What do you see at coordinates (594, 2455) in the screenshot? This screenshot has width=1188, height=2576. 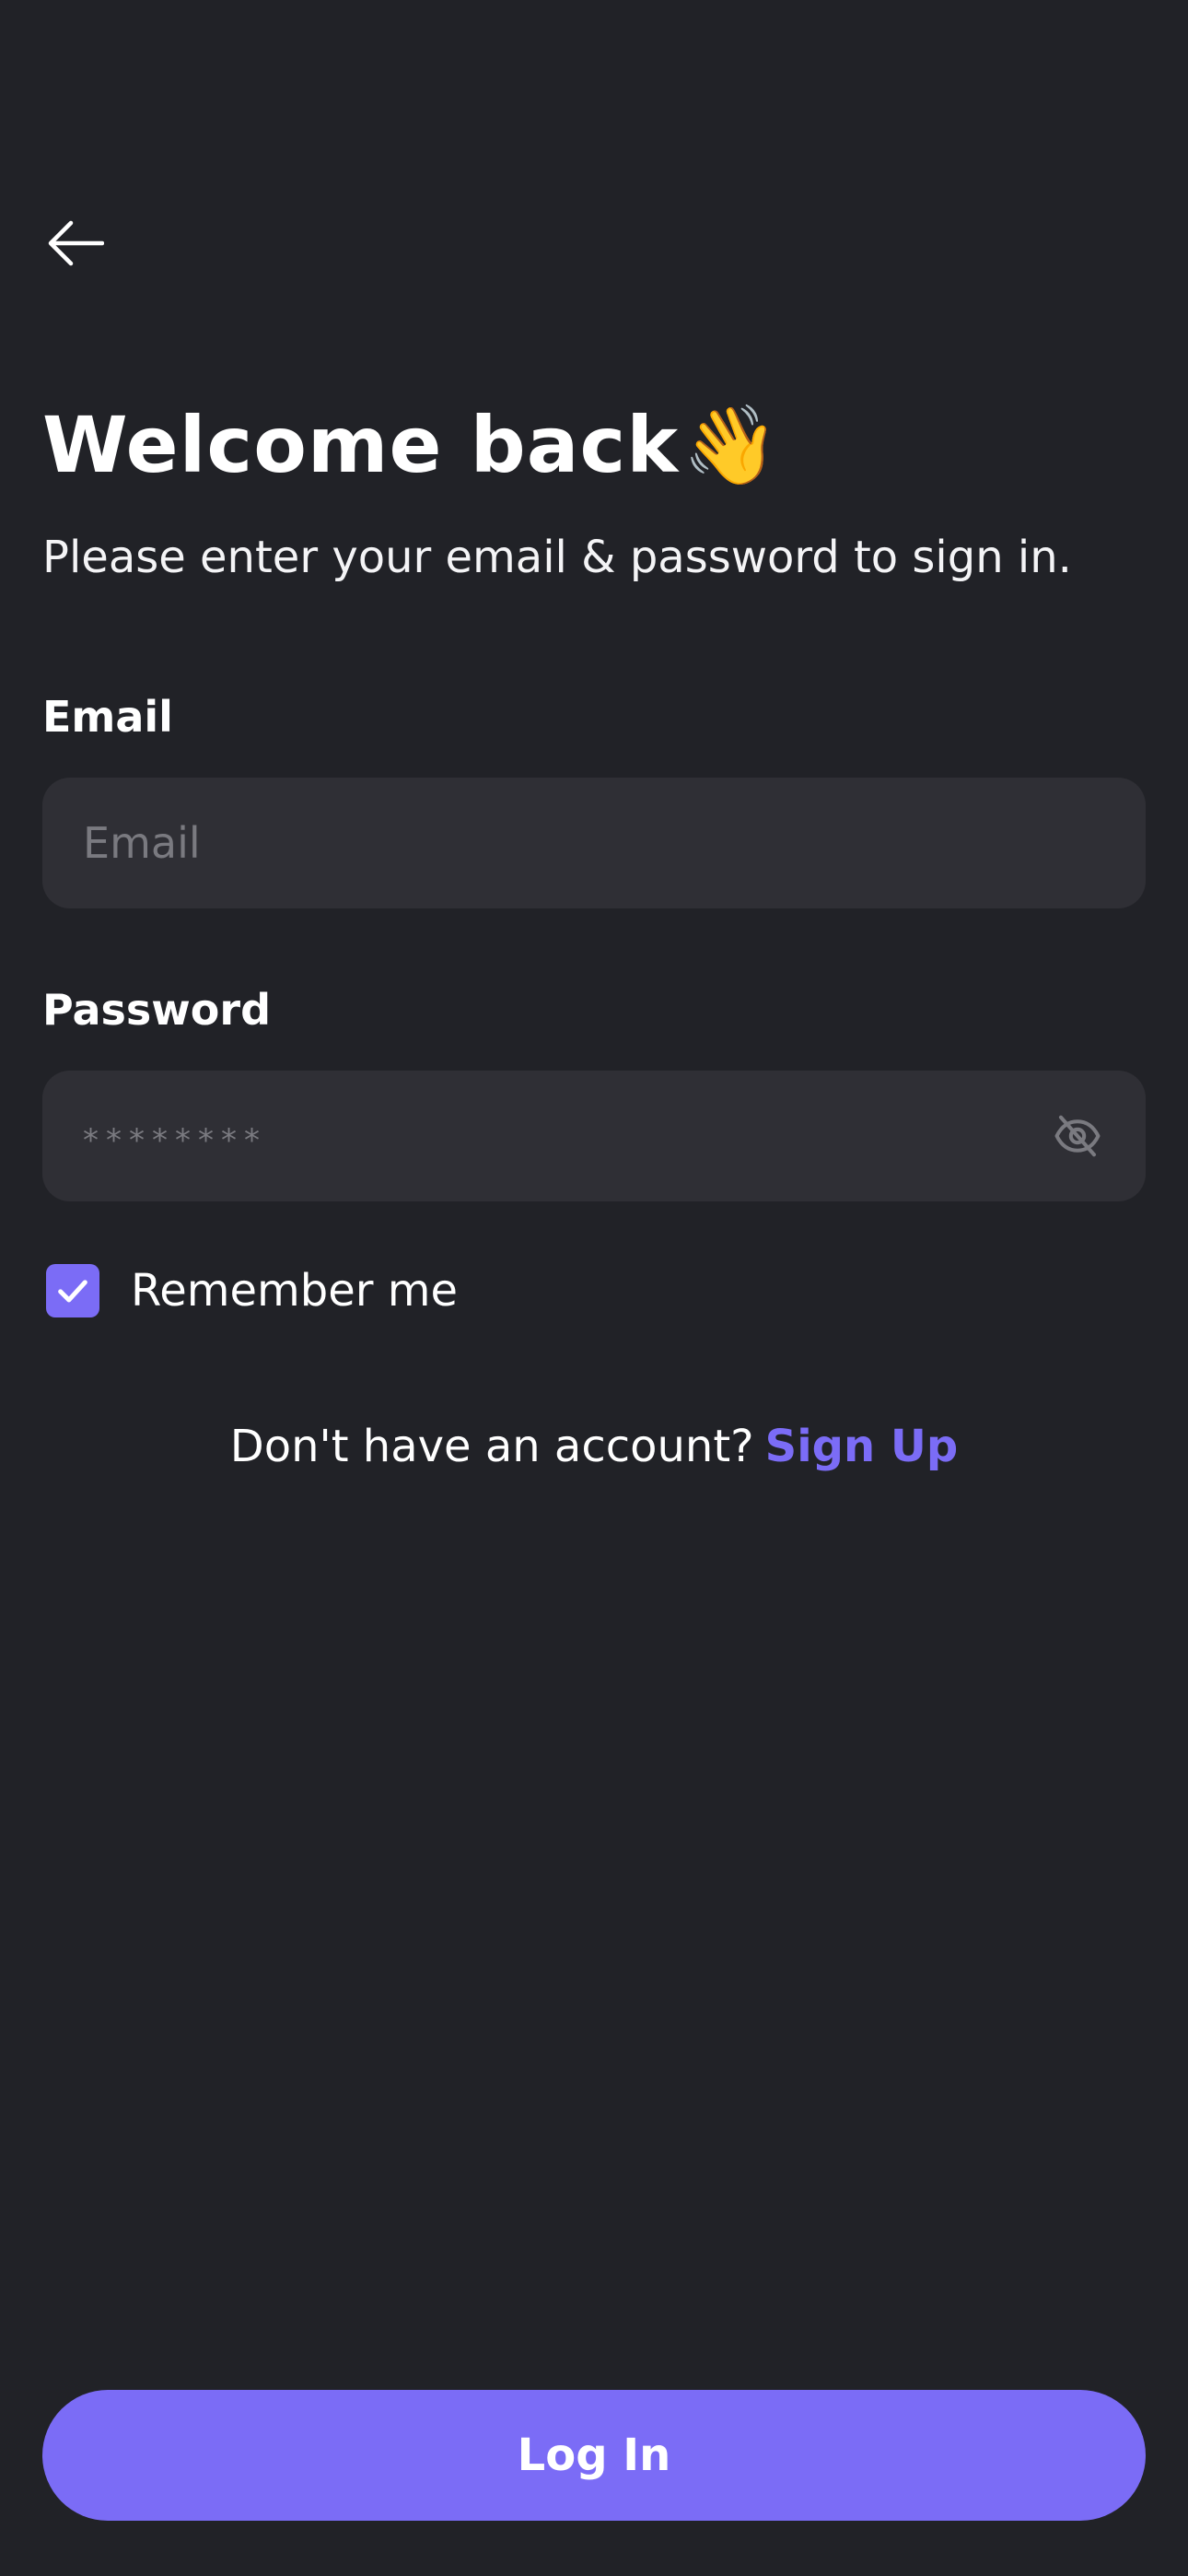 I see `login-button: Log In` at bounding box center [594, 2455].